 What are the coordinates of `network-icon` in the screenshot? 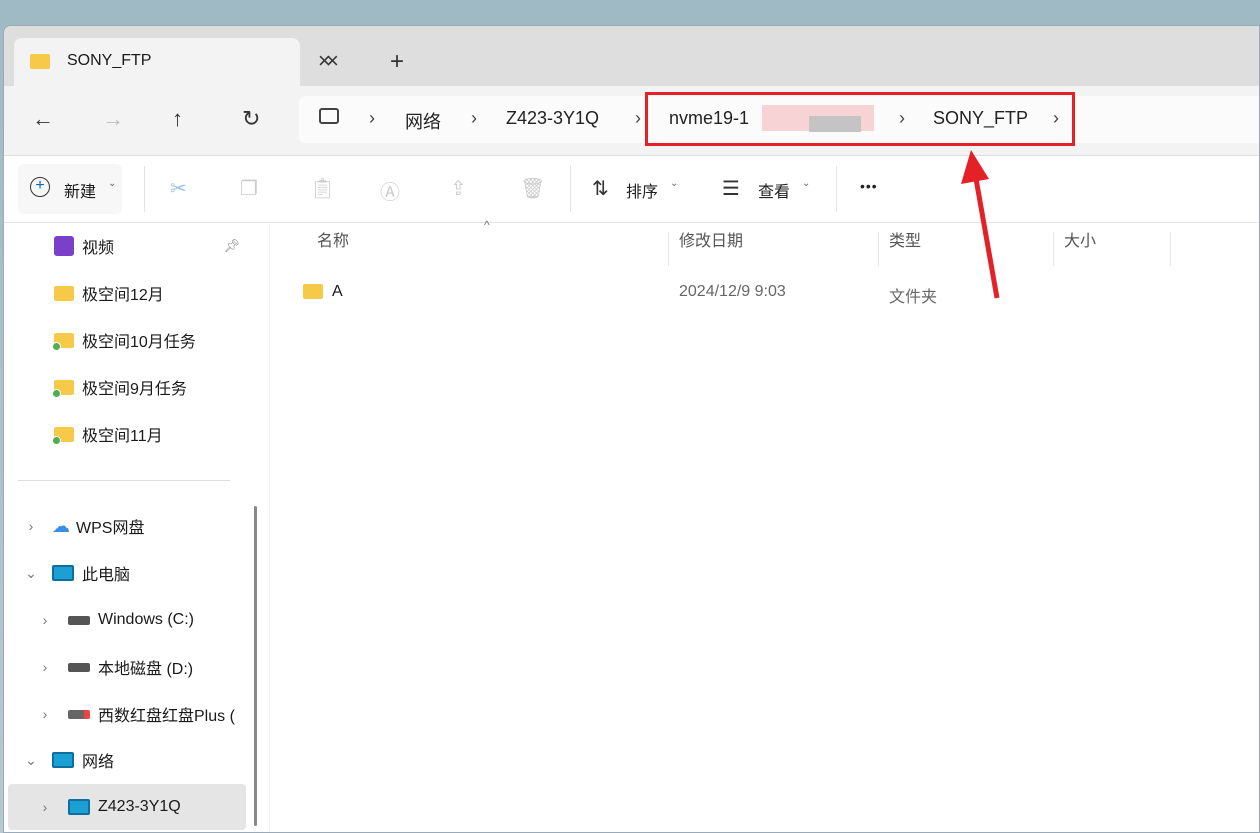 It's located at (63, 760).